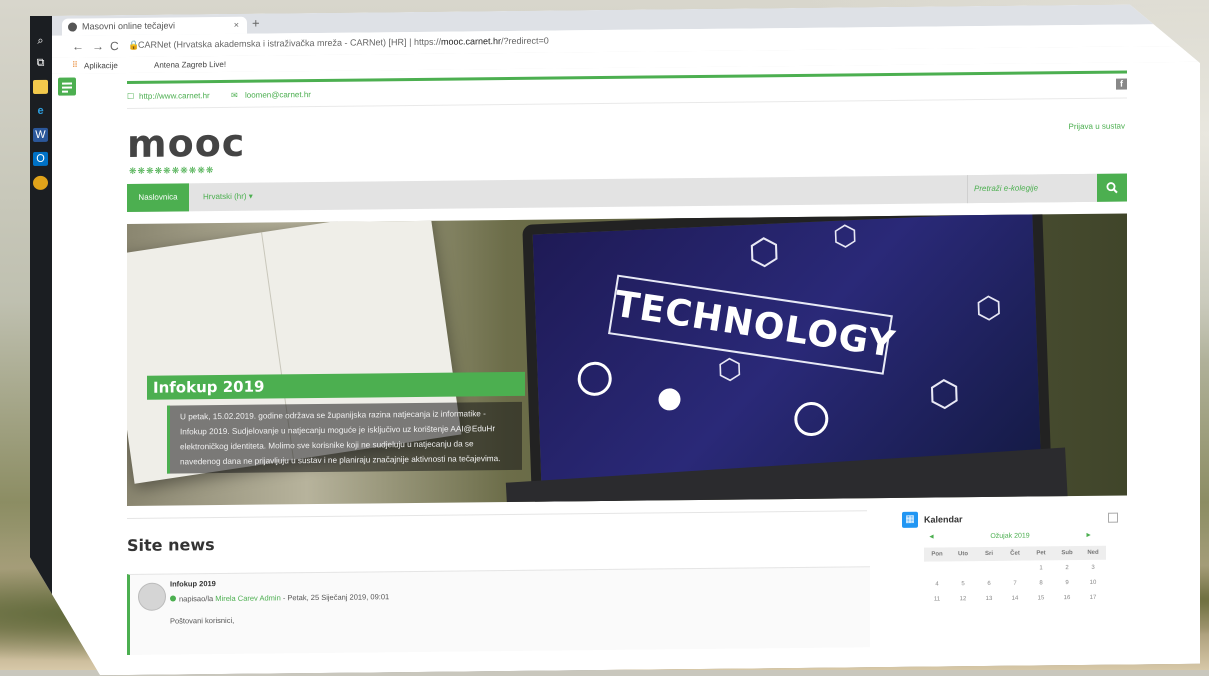 The height and width of the screenshot is (676, 1209). Describe the element at coordinates (1041, 567) in the screenshot. I see `calendar-day: 1` at that location.